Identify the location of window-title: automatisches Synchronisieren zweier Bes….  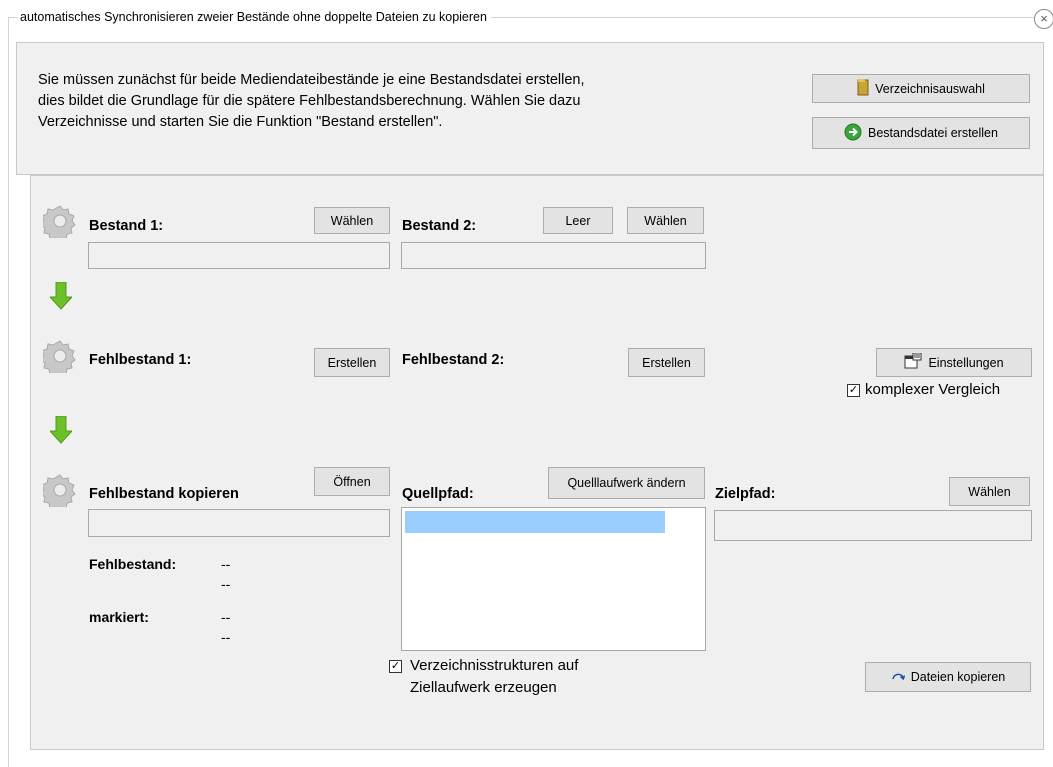
(254, 17).